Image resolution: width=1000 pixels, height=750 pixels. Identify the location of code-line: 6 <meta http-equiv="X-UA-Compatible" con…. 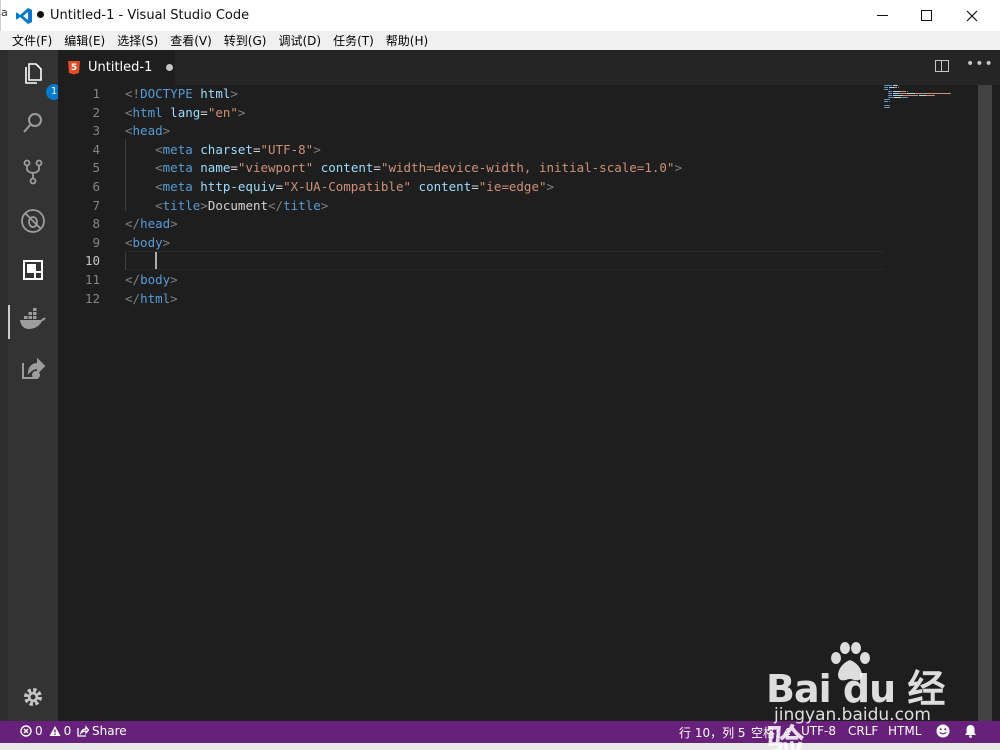
(471, 187).